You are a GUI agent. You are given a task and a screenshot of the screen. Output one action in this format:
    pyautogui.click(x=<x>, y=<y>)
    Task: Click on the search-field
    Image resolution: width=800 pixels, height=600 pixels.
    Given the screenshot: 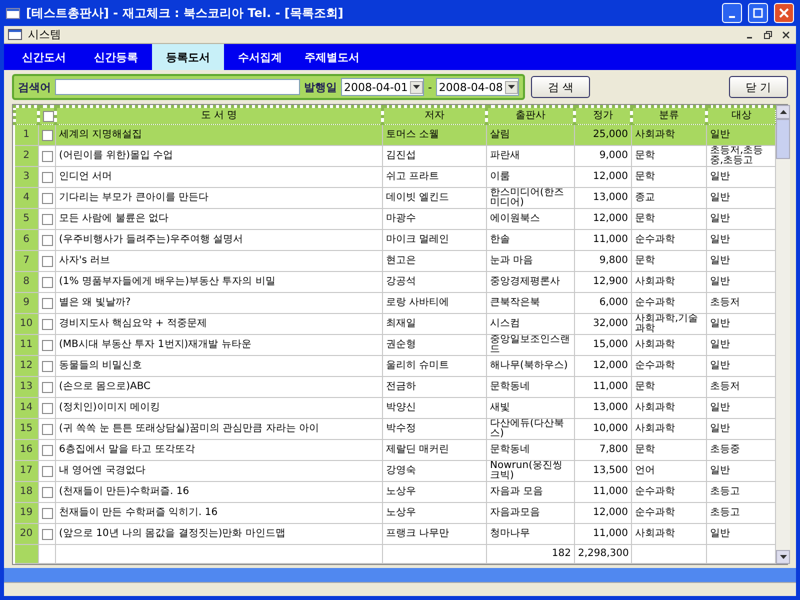 What is the action you would take?
    pyautogui.click(x=177, y=87)
    